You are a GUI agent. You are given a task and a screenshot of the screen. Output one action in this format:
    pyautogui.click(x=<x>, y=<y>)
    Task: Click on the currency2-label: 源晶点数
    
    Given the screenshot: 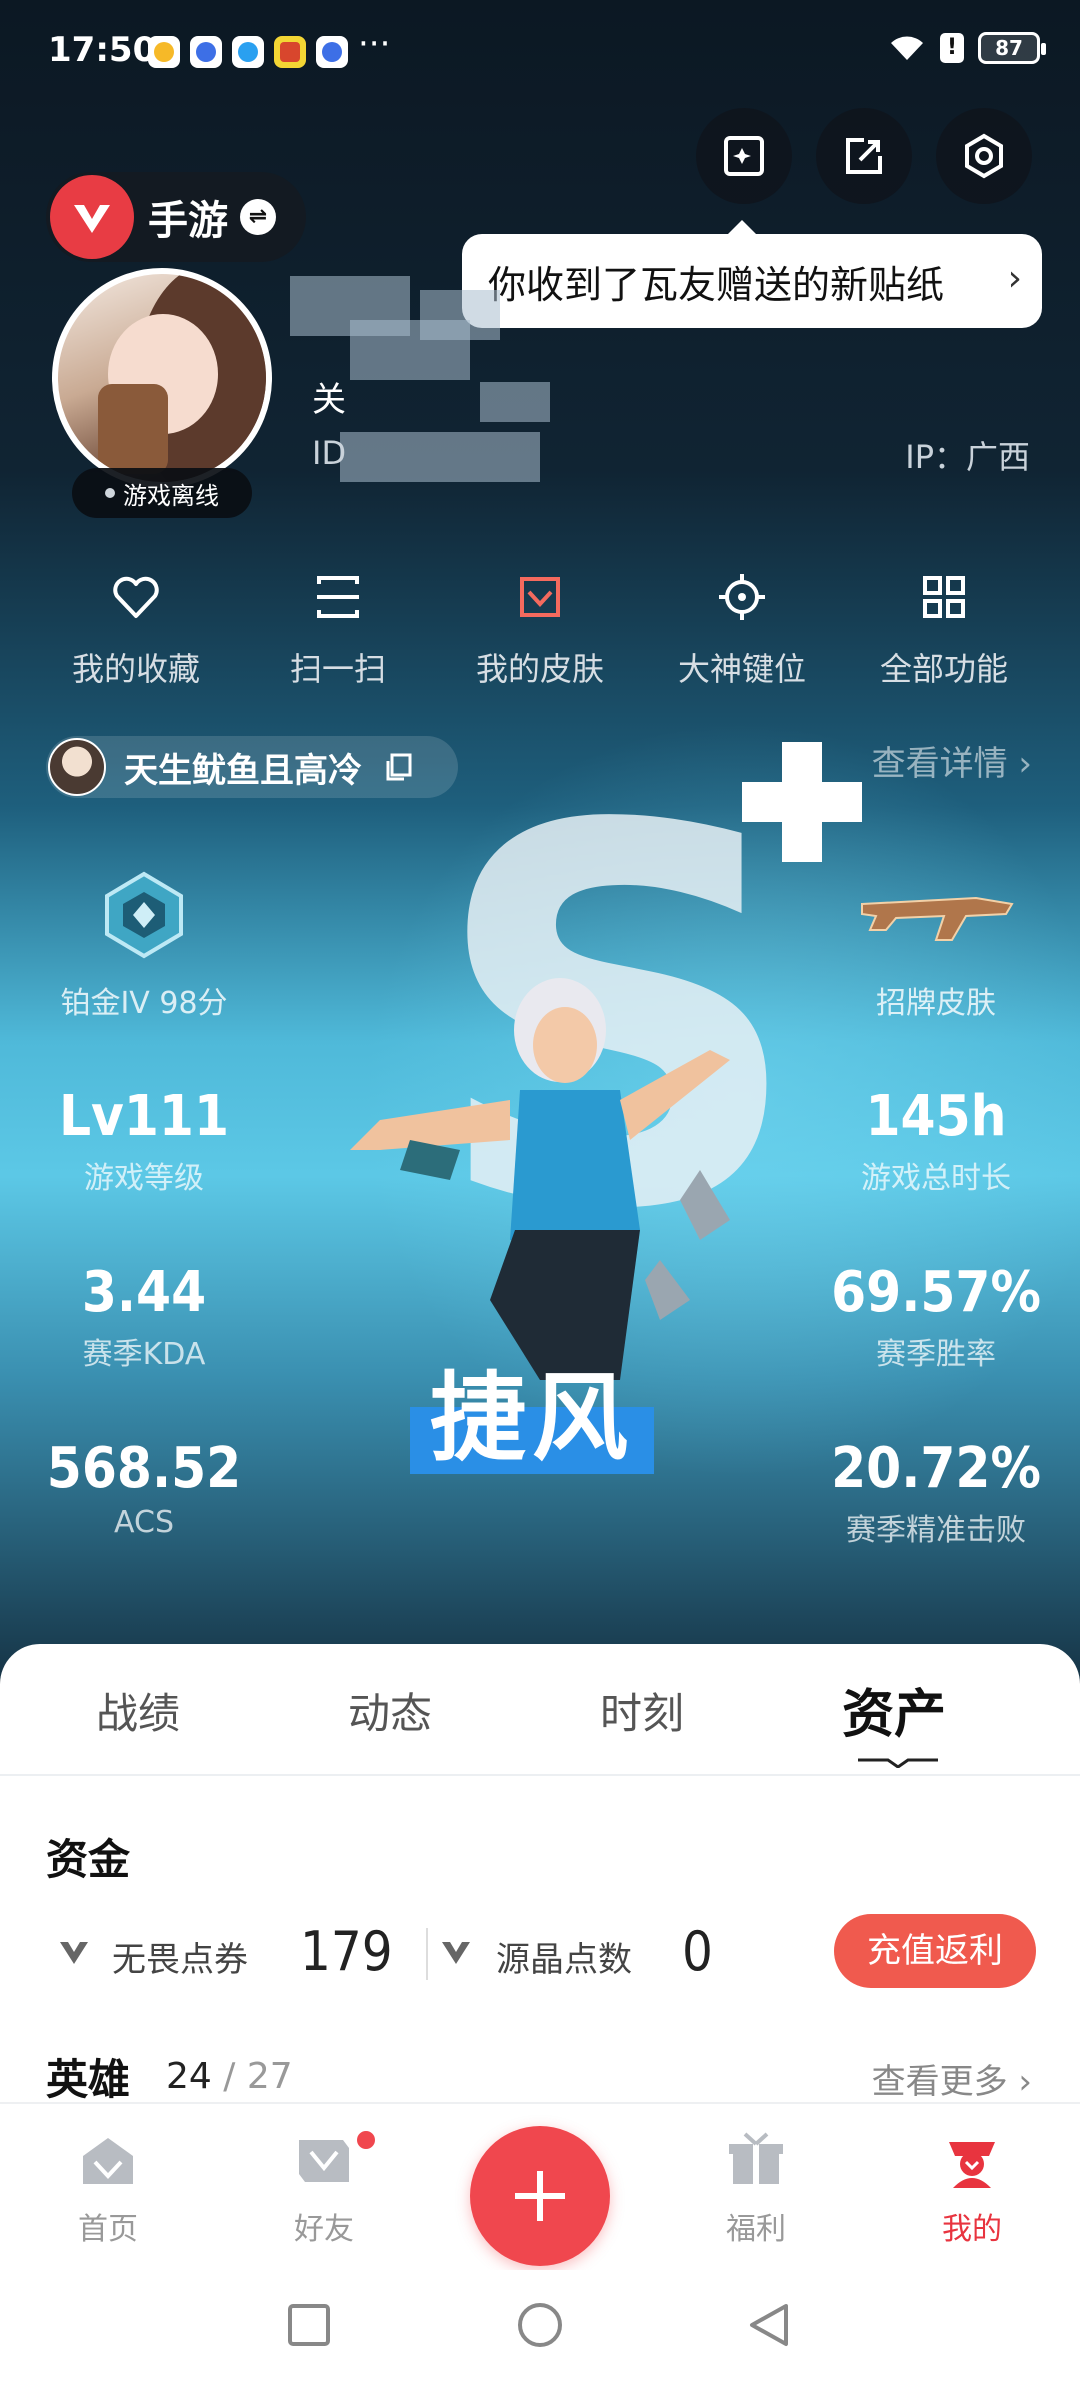 What is the action you would take?
    pyautogui.click(x=564, y=1960)
    